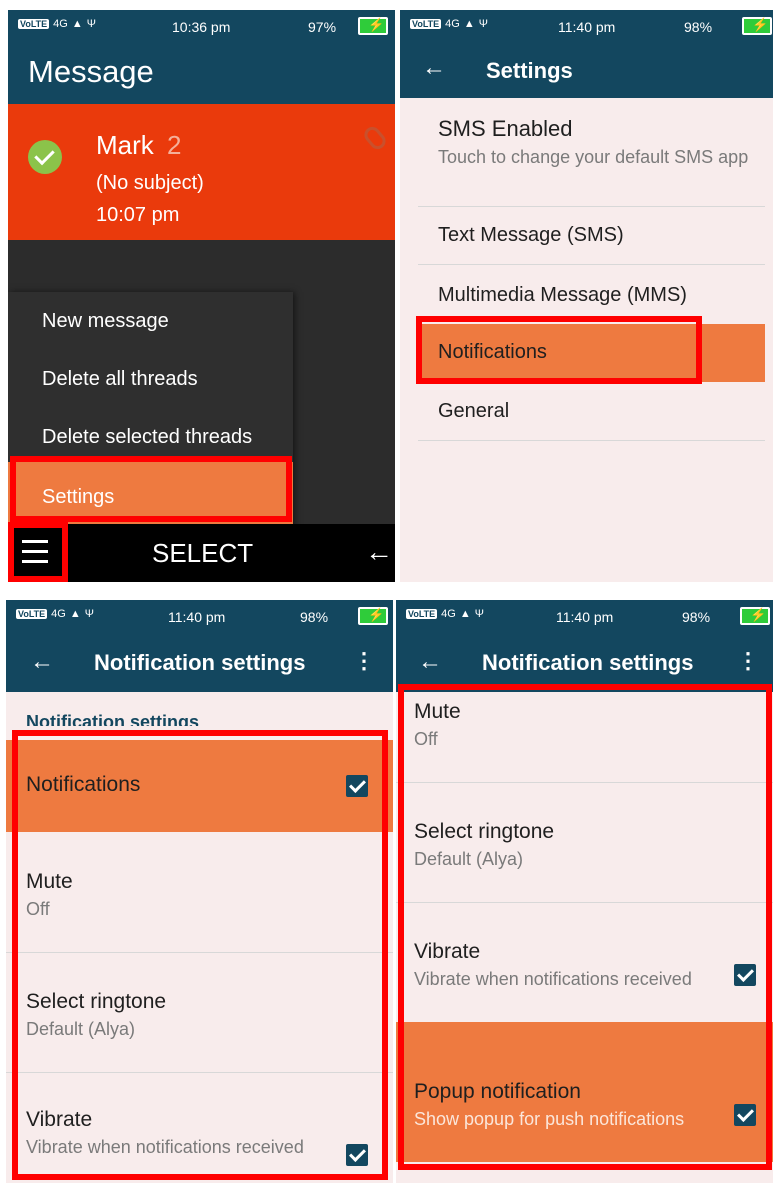 The width and height of the screenshot is (773, 1183). I want to click on settings-item-label: SMS Enabled, so click(505, 128).